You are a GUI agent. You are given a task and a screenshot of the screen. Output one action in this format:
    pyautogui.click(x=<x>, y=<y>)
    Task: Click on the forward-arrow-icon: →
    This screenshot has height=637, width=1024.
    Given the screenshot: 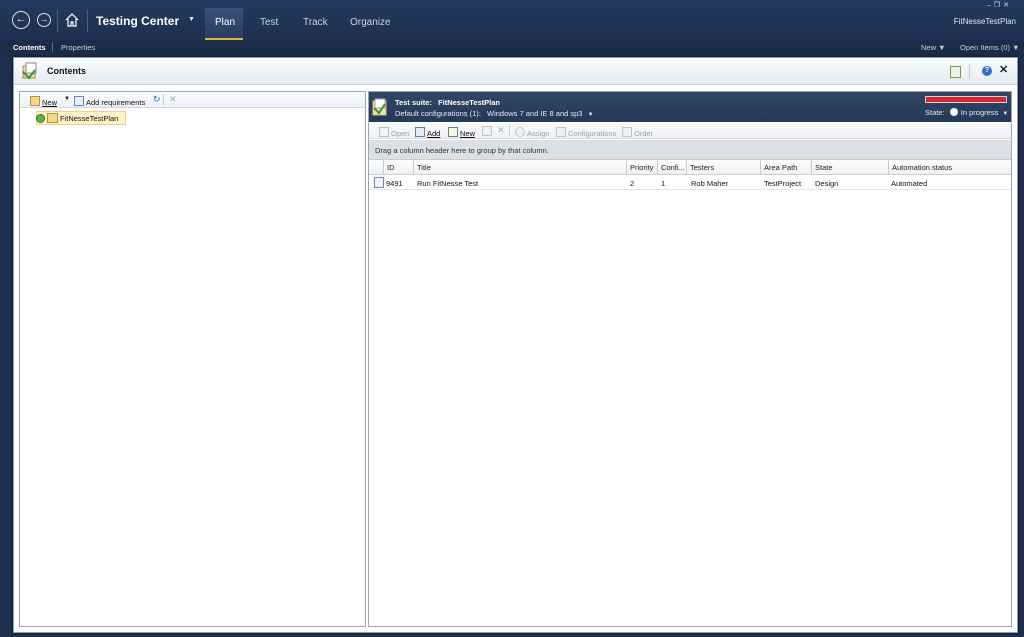 What is the action you would take?
    pyautogui.click(x=44, y=20)
    